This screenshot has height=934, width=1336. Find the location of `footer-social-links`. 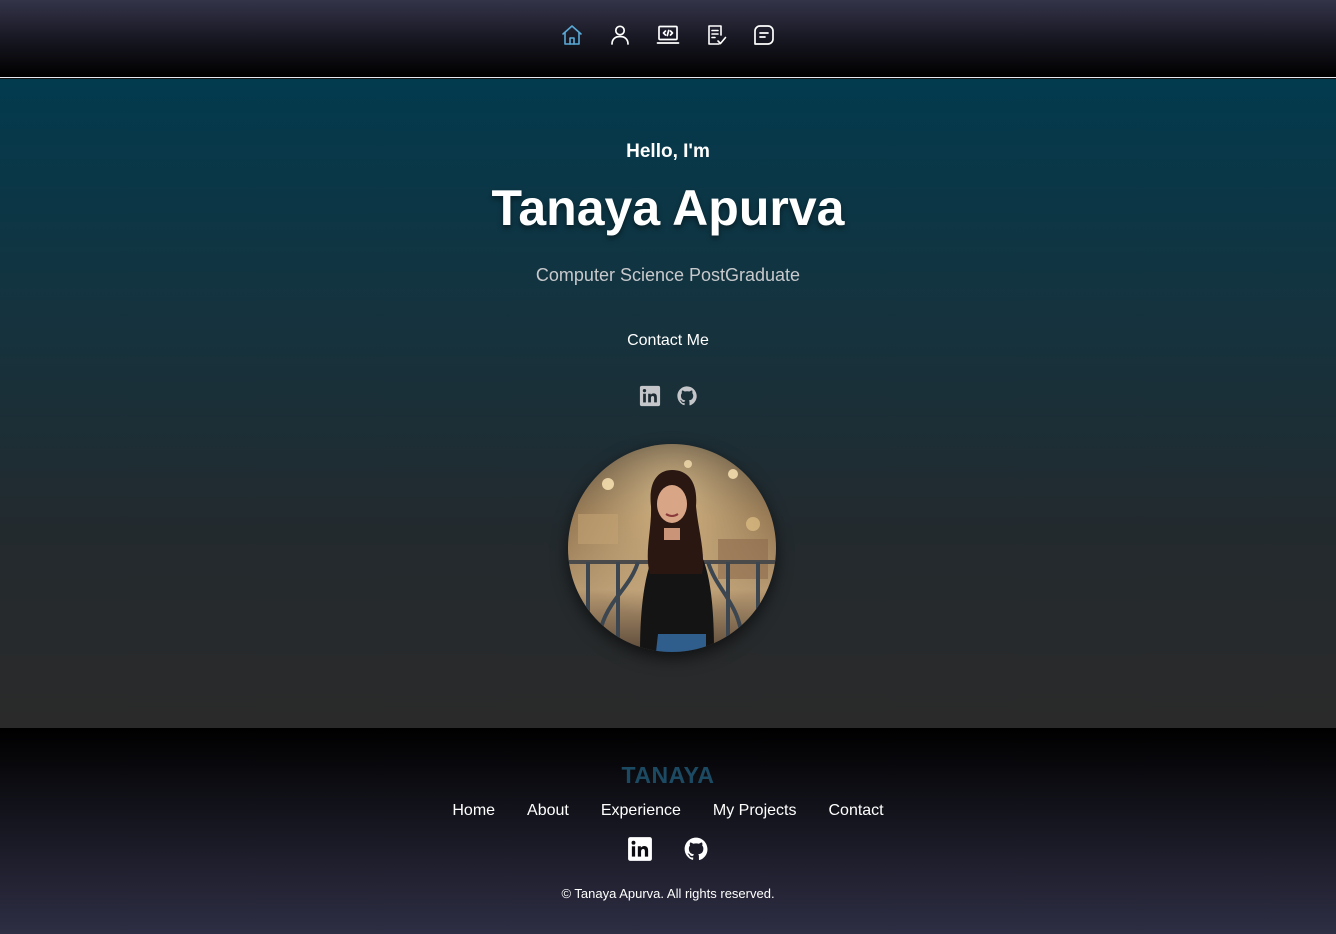

footer-social-links is located at coordinates (668, 850).